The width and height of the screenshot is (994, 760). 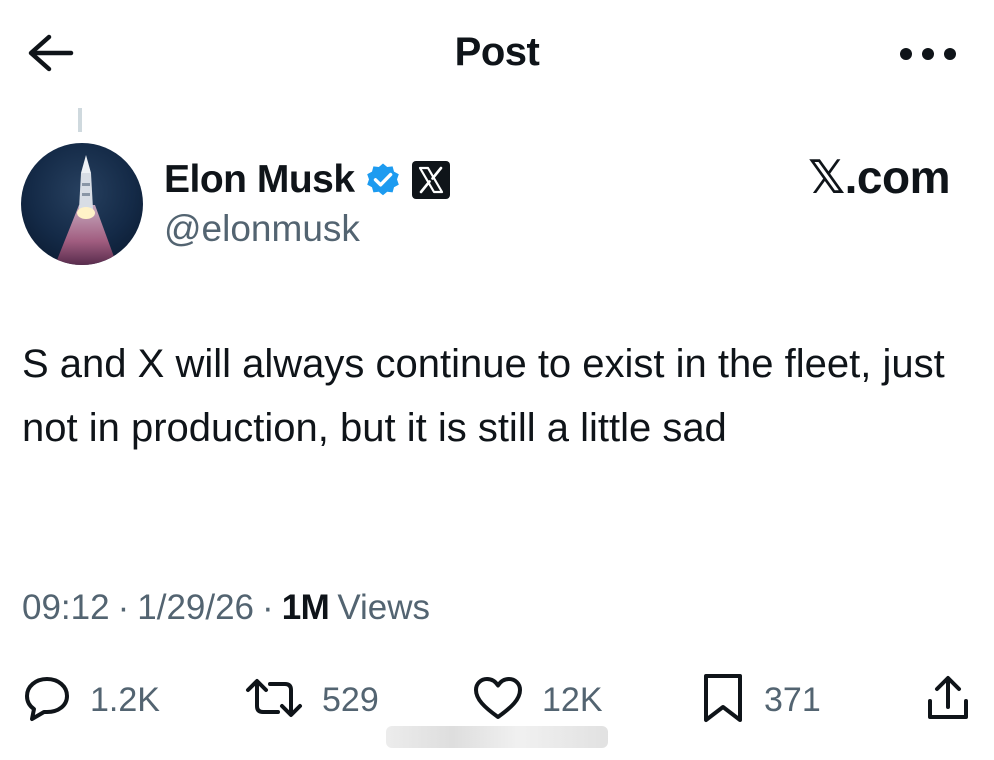 I want to click on repost-button: 529, so click(x=311, y=700).